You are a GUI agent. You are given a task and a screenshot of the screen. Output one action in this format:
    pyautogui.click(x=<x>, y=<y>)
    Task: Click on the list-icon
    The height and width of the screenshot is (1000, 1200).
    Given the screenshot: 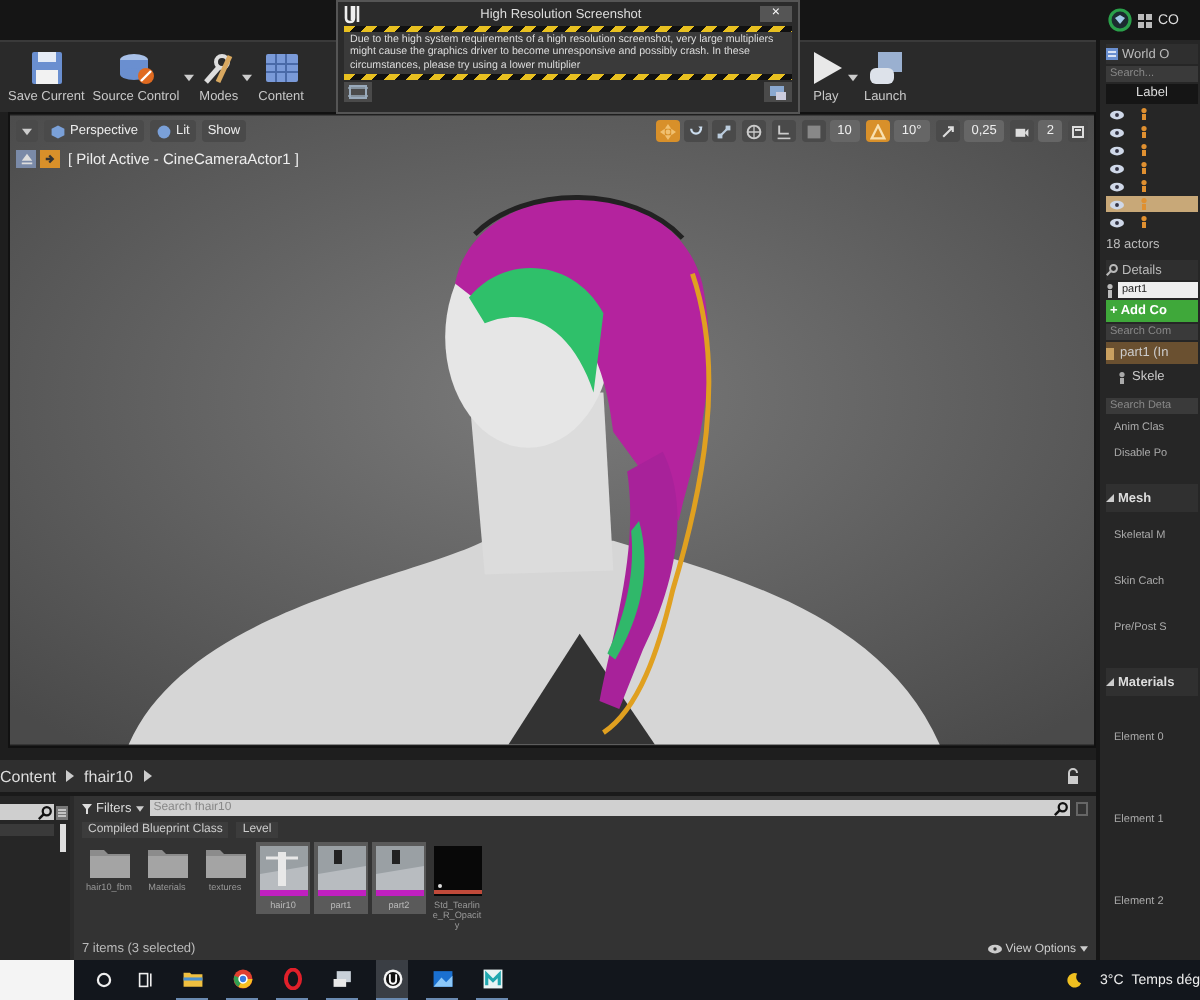 What is the action you would take?
    pyautogui.click(x=62, y=812)
    